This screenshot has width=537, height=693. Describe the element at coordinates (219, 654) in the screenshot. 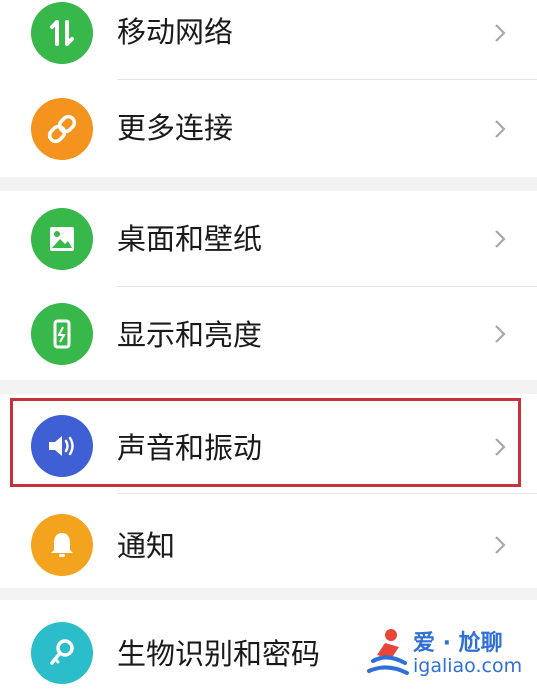

I see `settings-item-label: 生物识别和密码` at that location.